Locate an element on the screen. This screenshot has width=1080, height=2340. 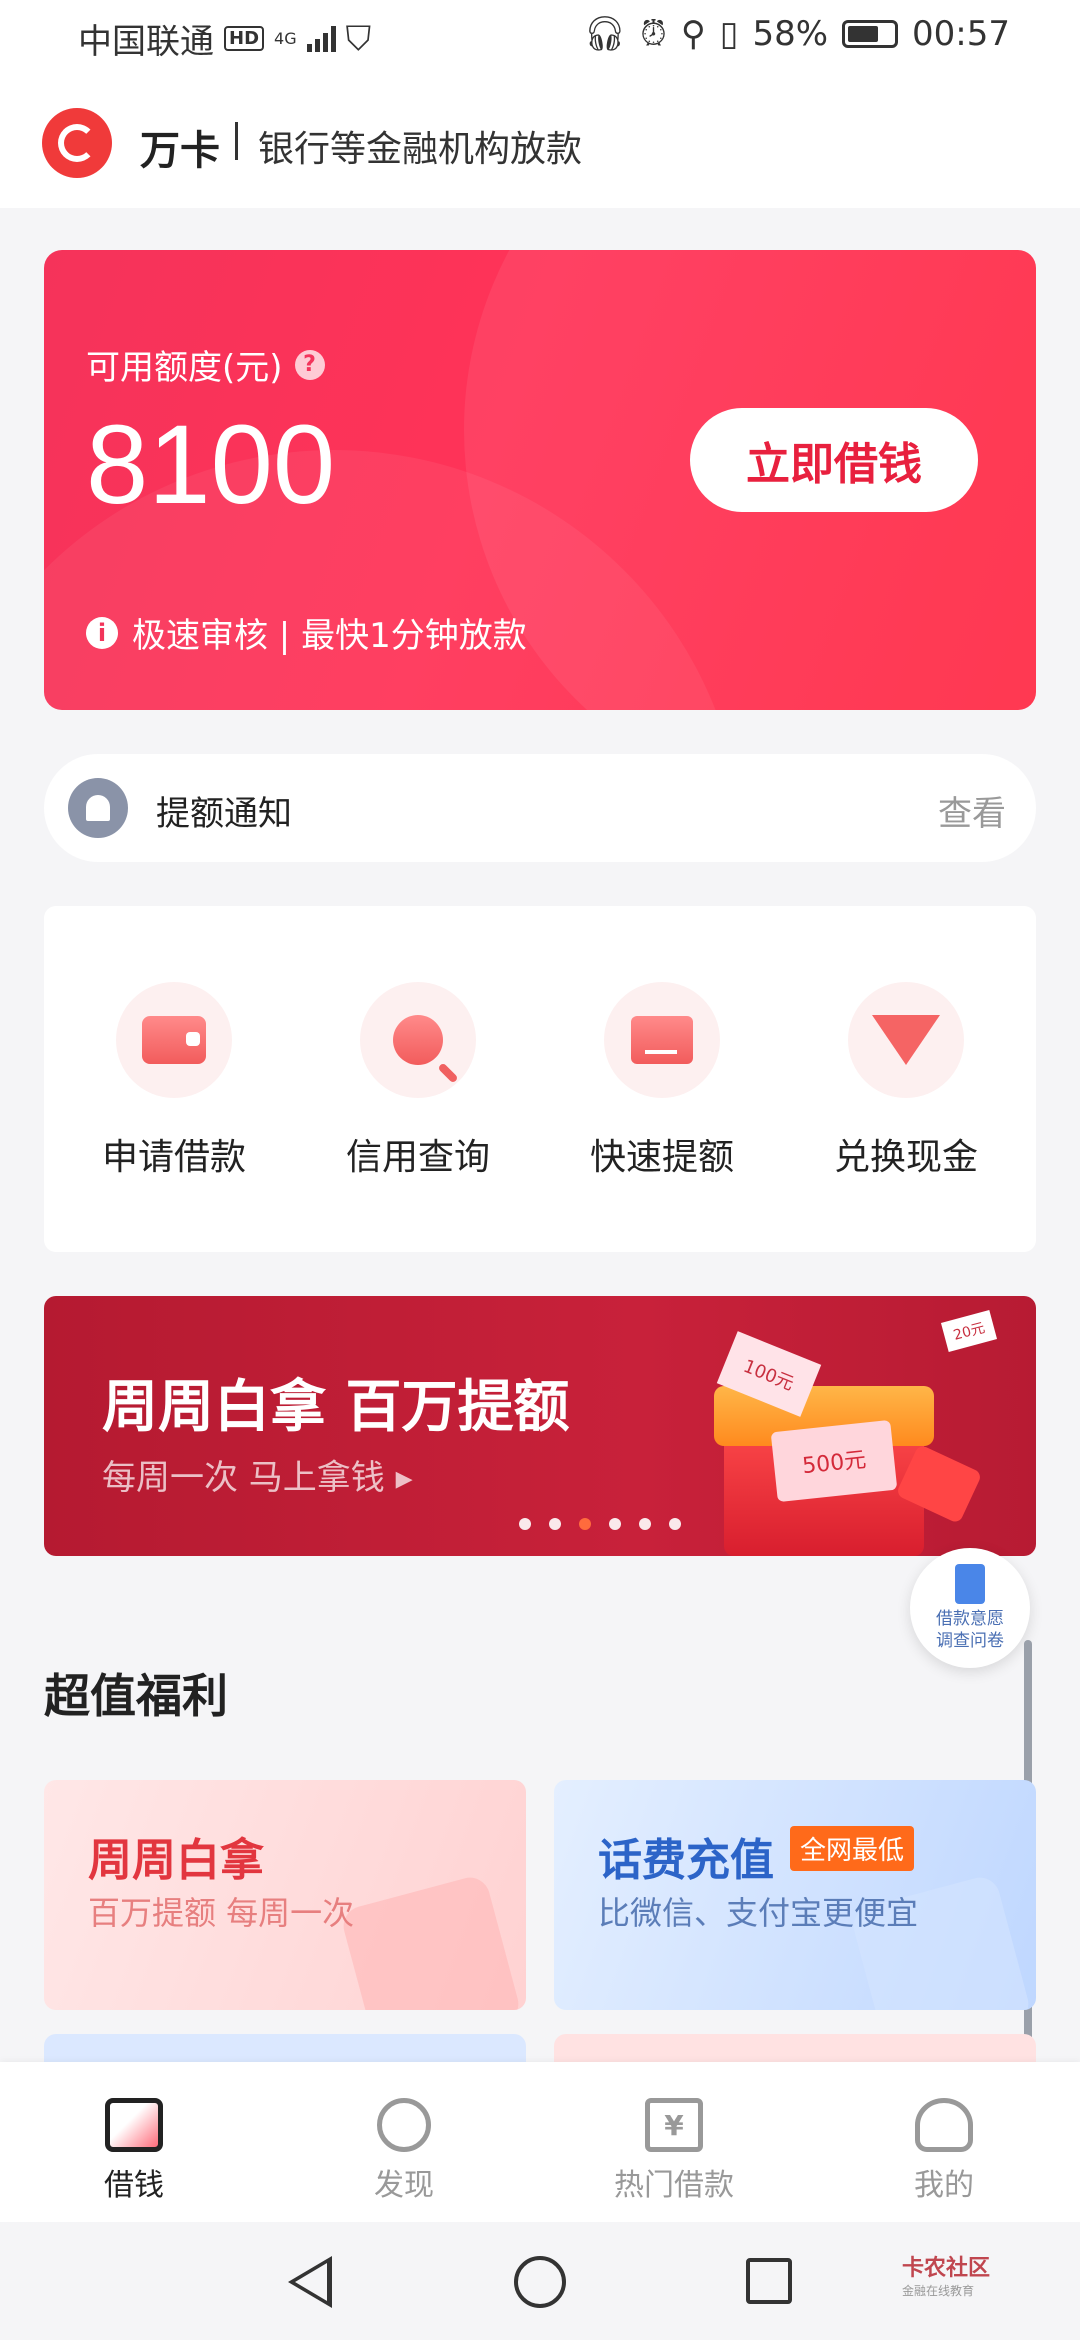
action-label: 快速提额 is located at coordinates (661, 1157).